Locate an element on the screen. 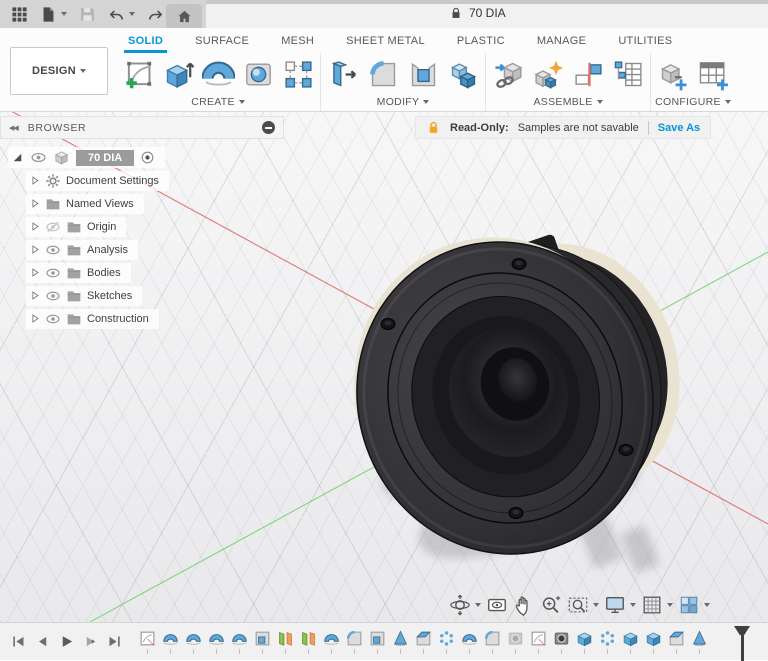  tree-row: Document Settings is located at coordinates (155, 180).